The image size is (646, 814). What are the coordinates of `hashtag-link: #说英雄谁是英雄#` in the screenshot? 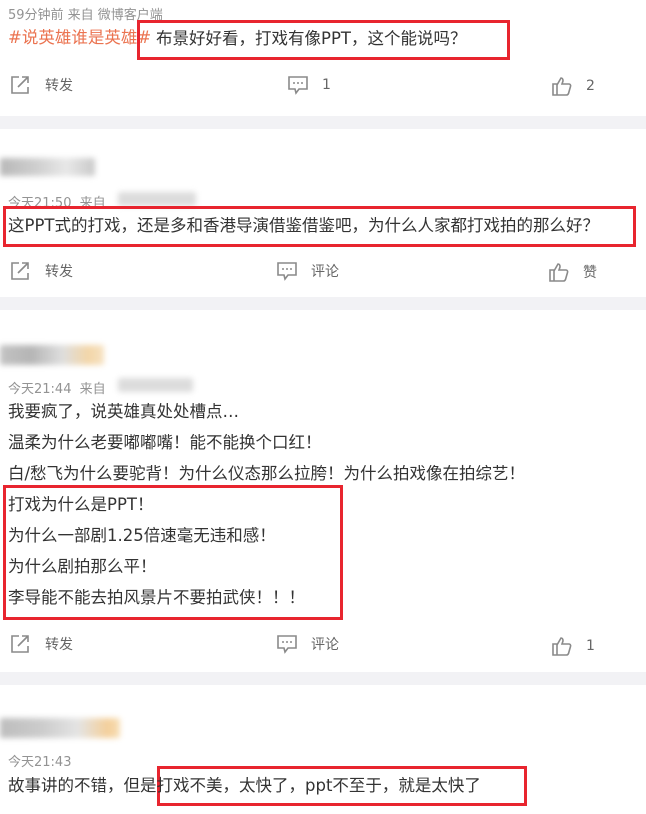 It's located at (79, 37).